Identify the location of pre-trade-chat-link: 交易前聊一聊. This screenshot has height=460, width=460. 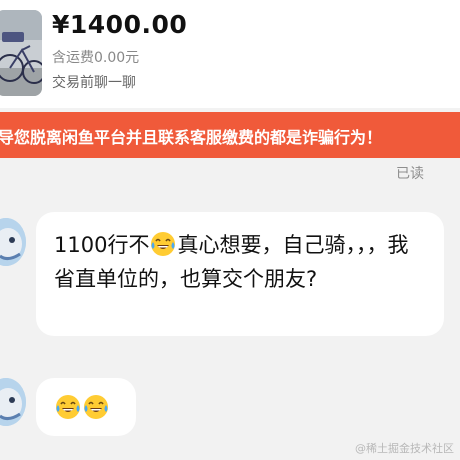
(94, 82).